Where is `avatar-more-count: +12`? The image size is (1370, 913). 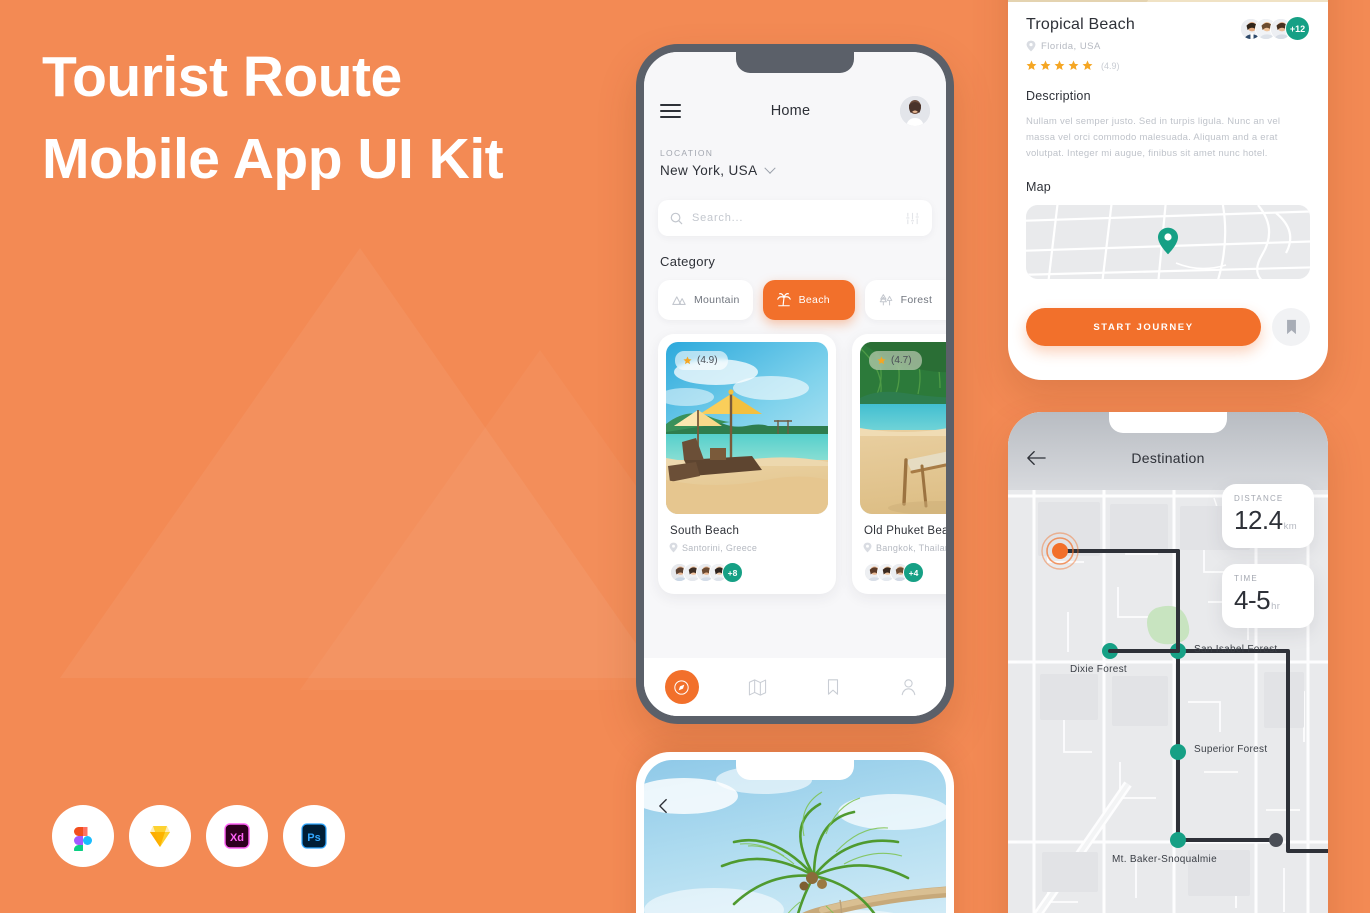
avatar-more-count: +12 is located at coordinates (1297, 28).